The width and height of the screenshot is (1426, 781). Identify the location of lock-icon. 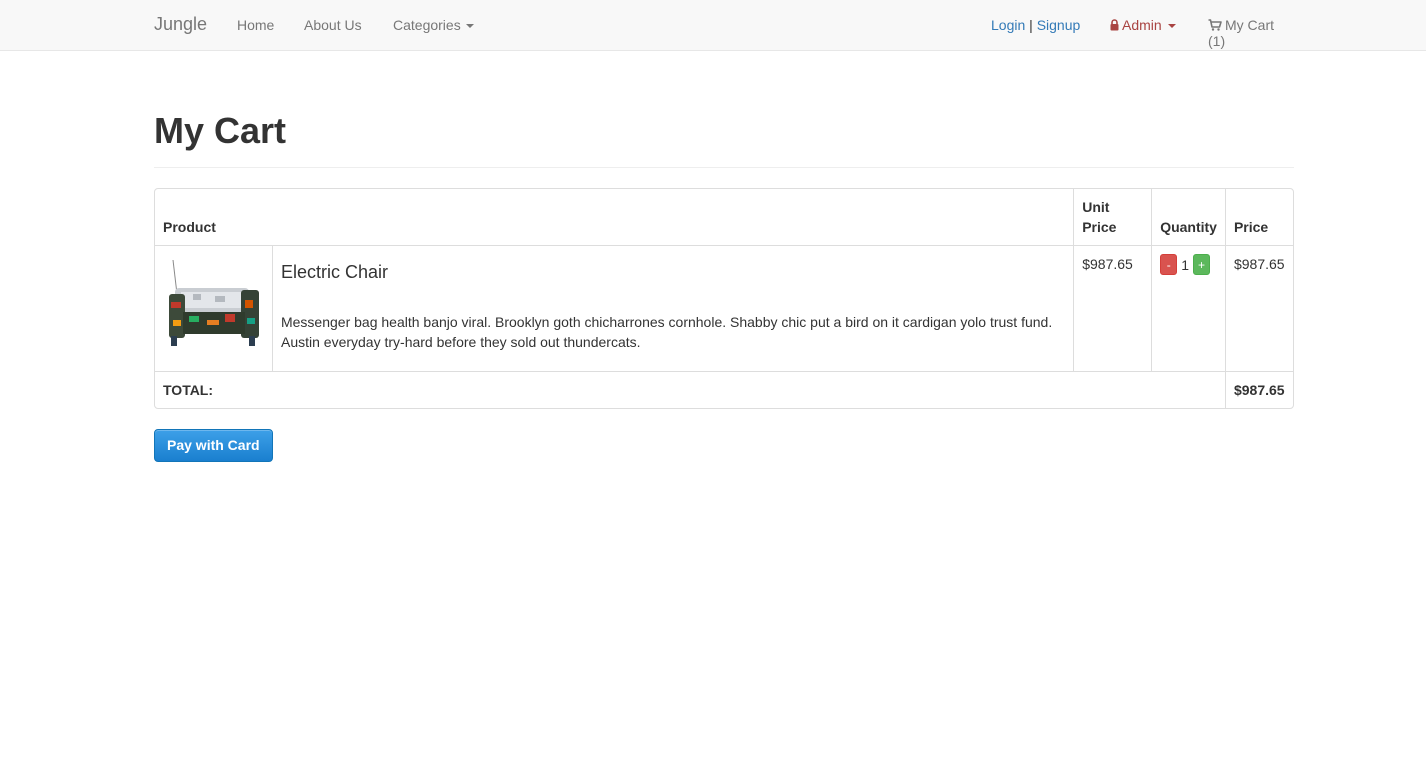
(1114, 25).